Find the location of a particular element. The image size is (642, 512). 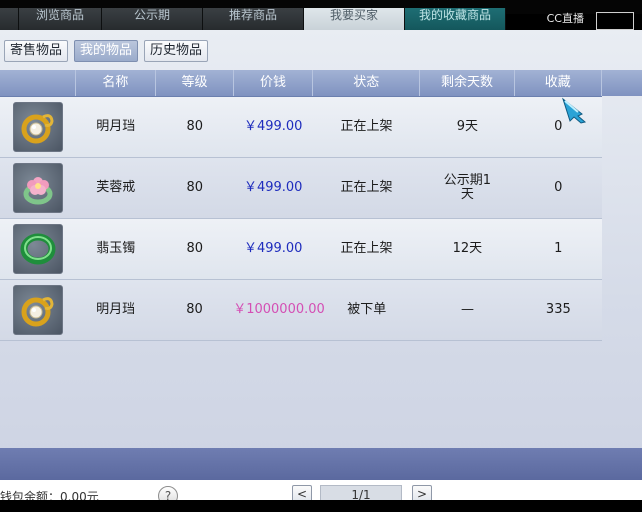

item-days-cell: 公示期1天 is located at coordinates (467, 188).